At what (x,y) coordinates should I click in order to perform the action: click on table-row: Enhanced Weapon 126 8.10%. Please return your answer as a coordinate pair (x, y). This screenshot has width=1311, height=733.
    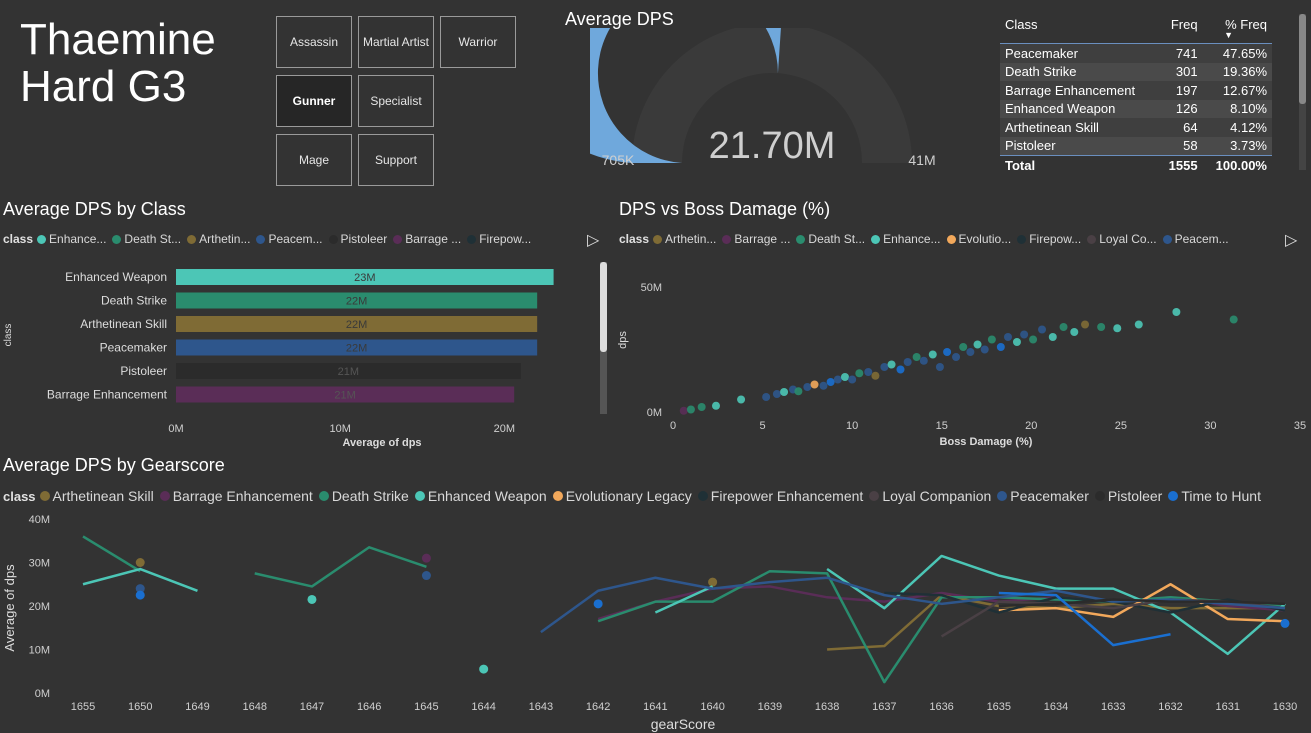
    Looking at the image, I should click on (1136, 108).